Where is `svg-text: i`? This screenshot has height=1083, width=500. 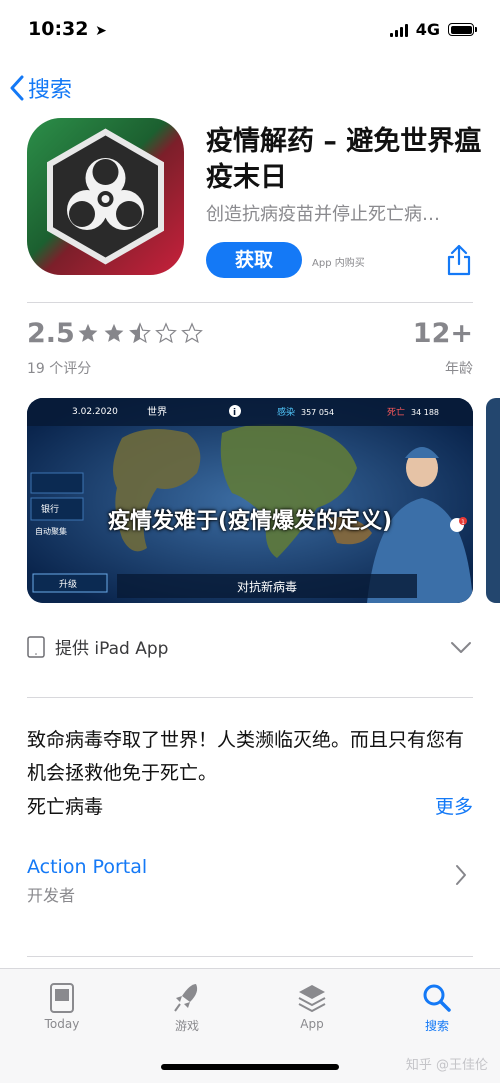 svg-text: i is located at coordinates (234, 413).